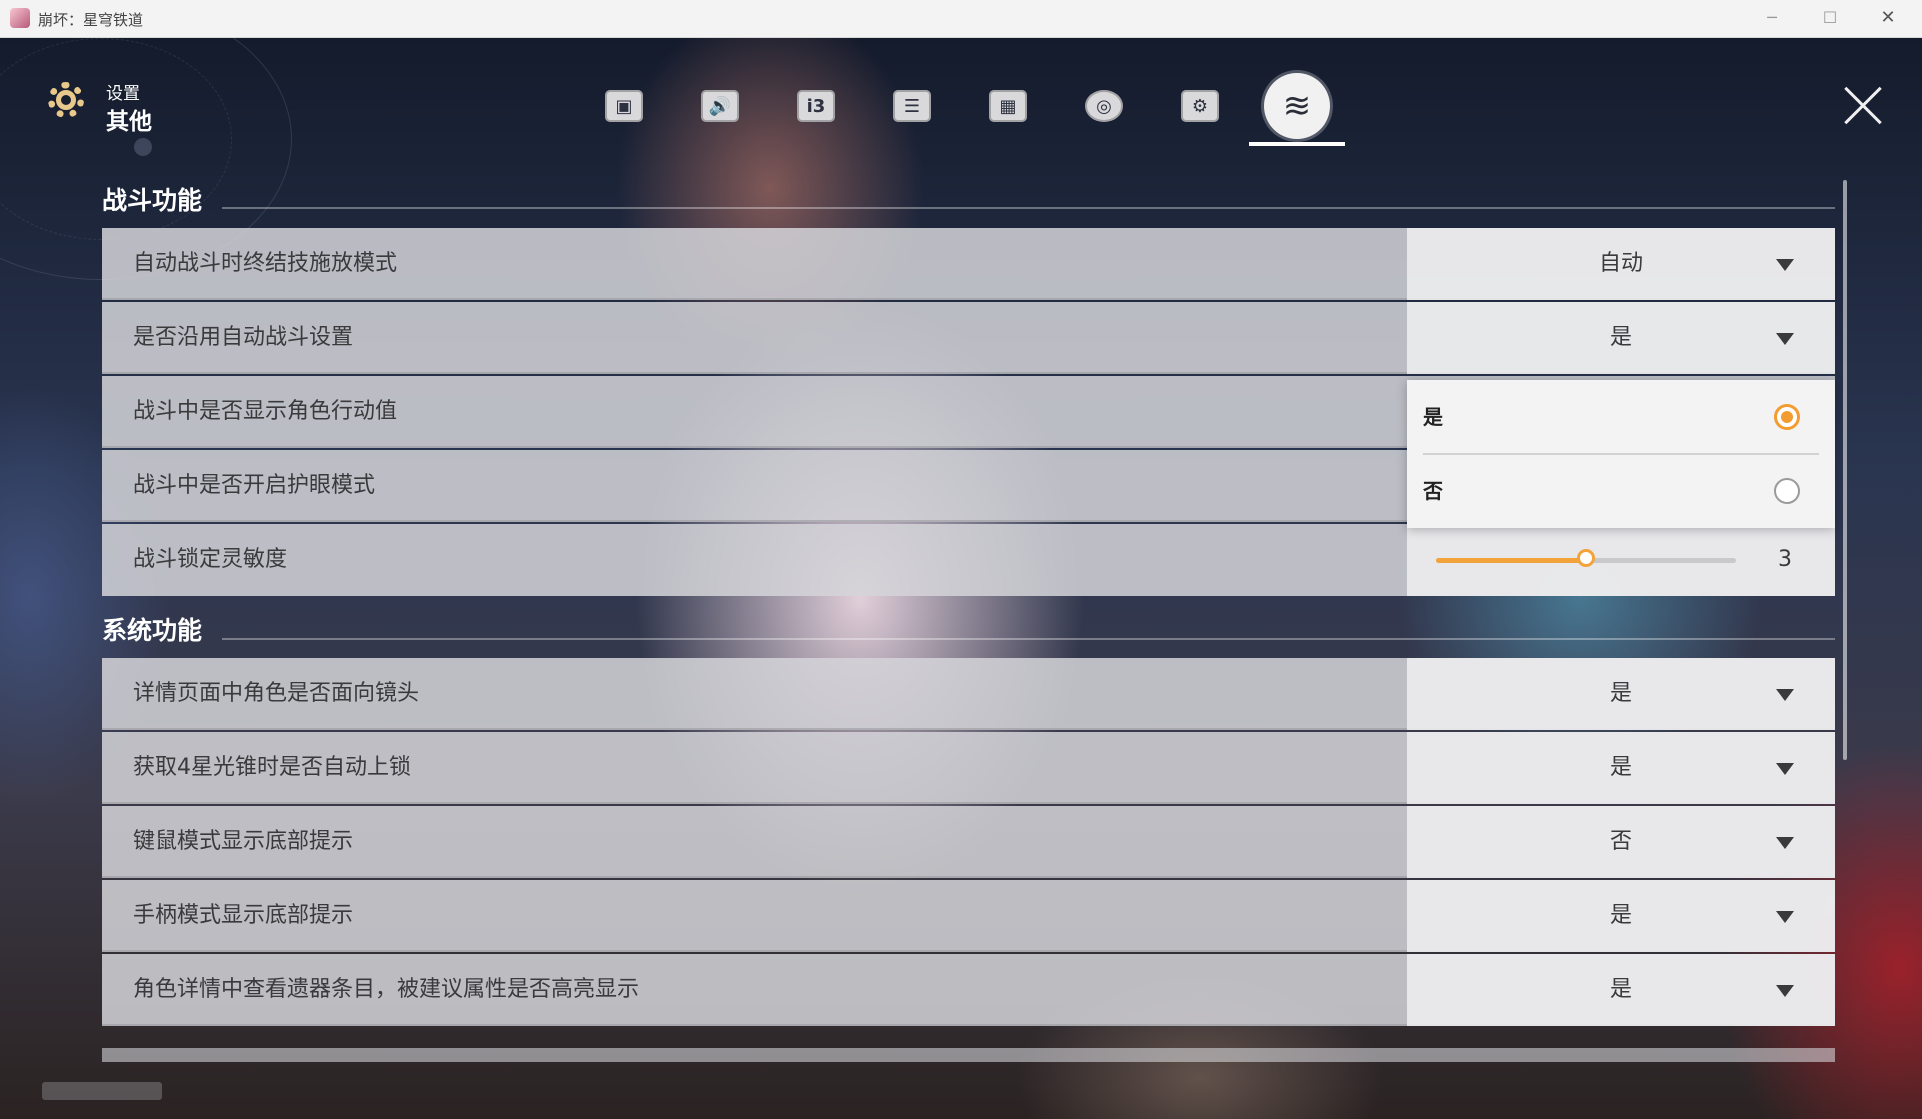 This screenshot has height=1119, width=1922. Describe the element at coordinates (123, 94) in the screenshot. I see `settings-title: 设置` at that location.